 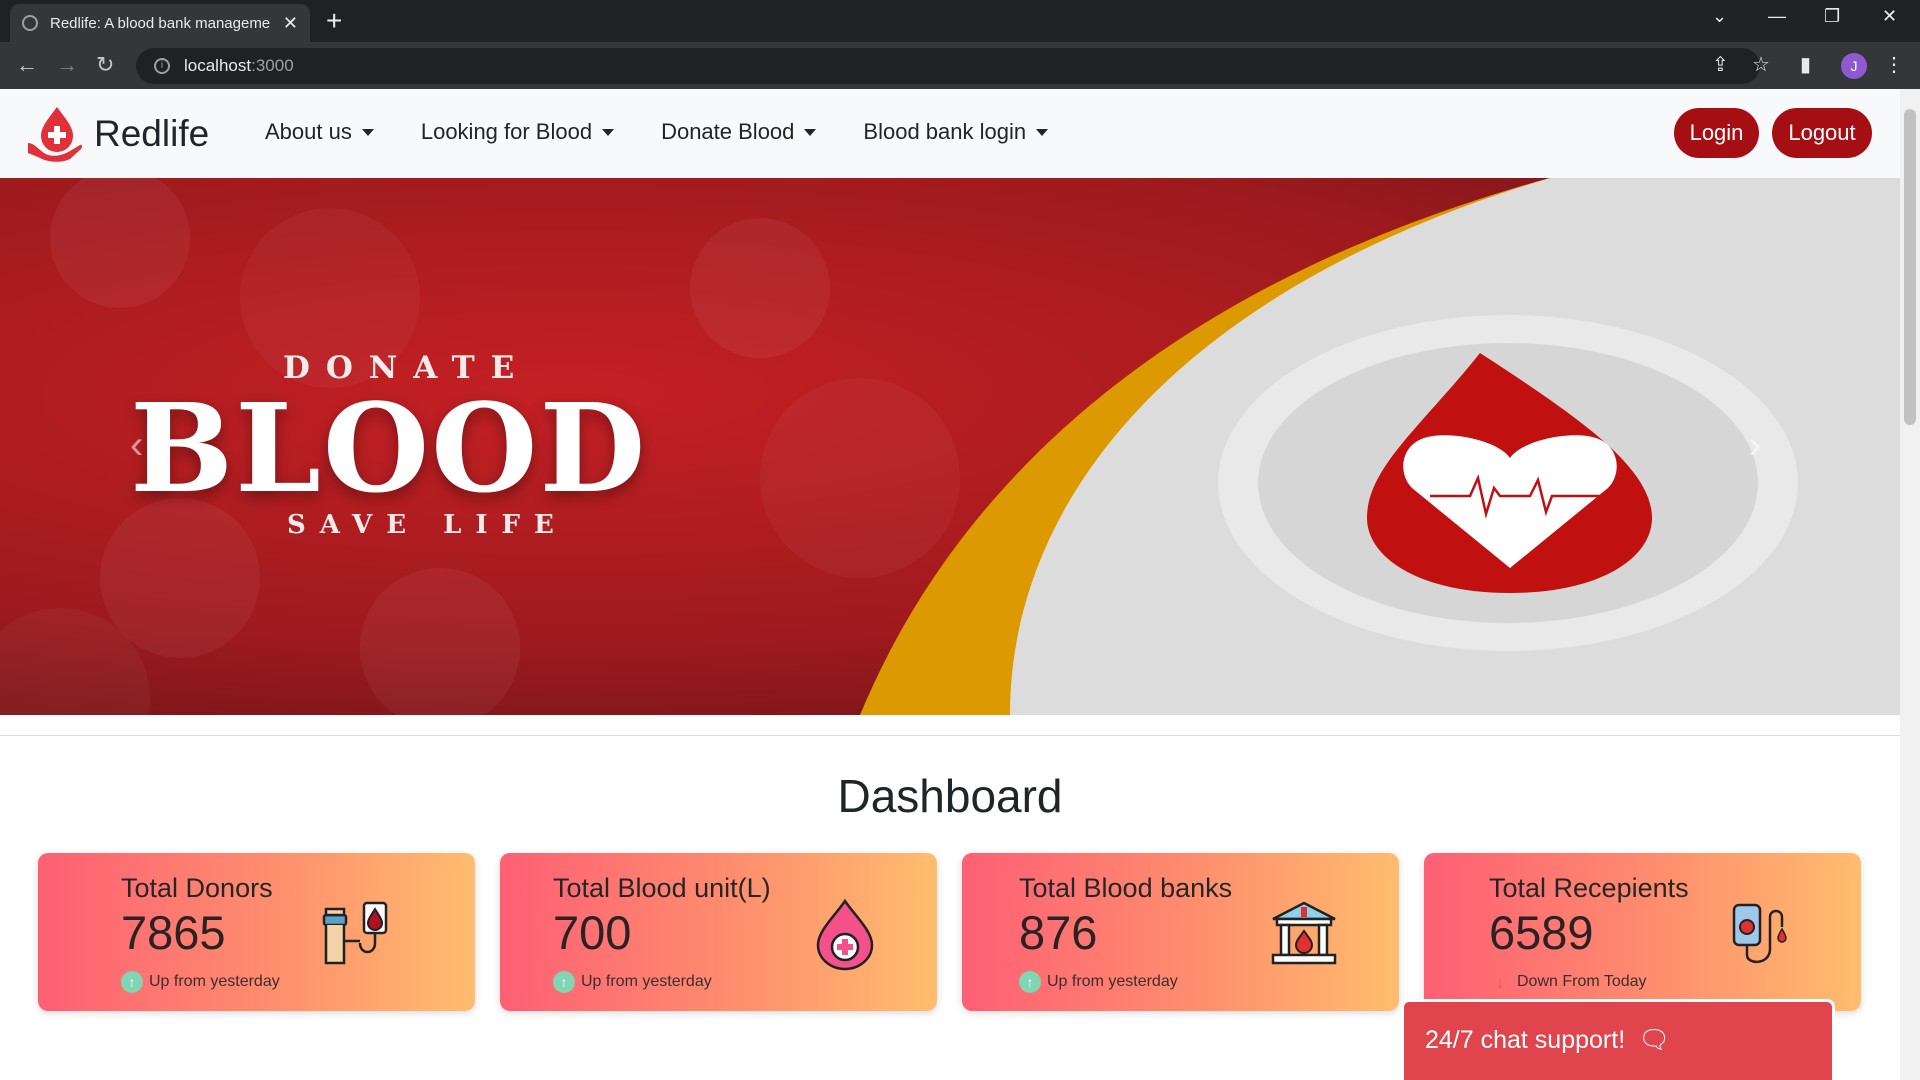 I want to click on nav-blood-bank-login-label: Blood bank login, so click(x=945, y=131).